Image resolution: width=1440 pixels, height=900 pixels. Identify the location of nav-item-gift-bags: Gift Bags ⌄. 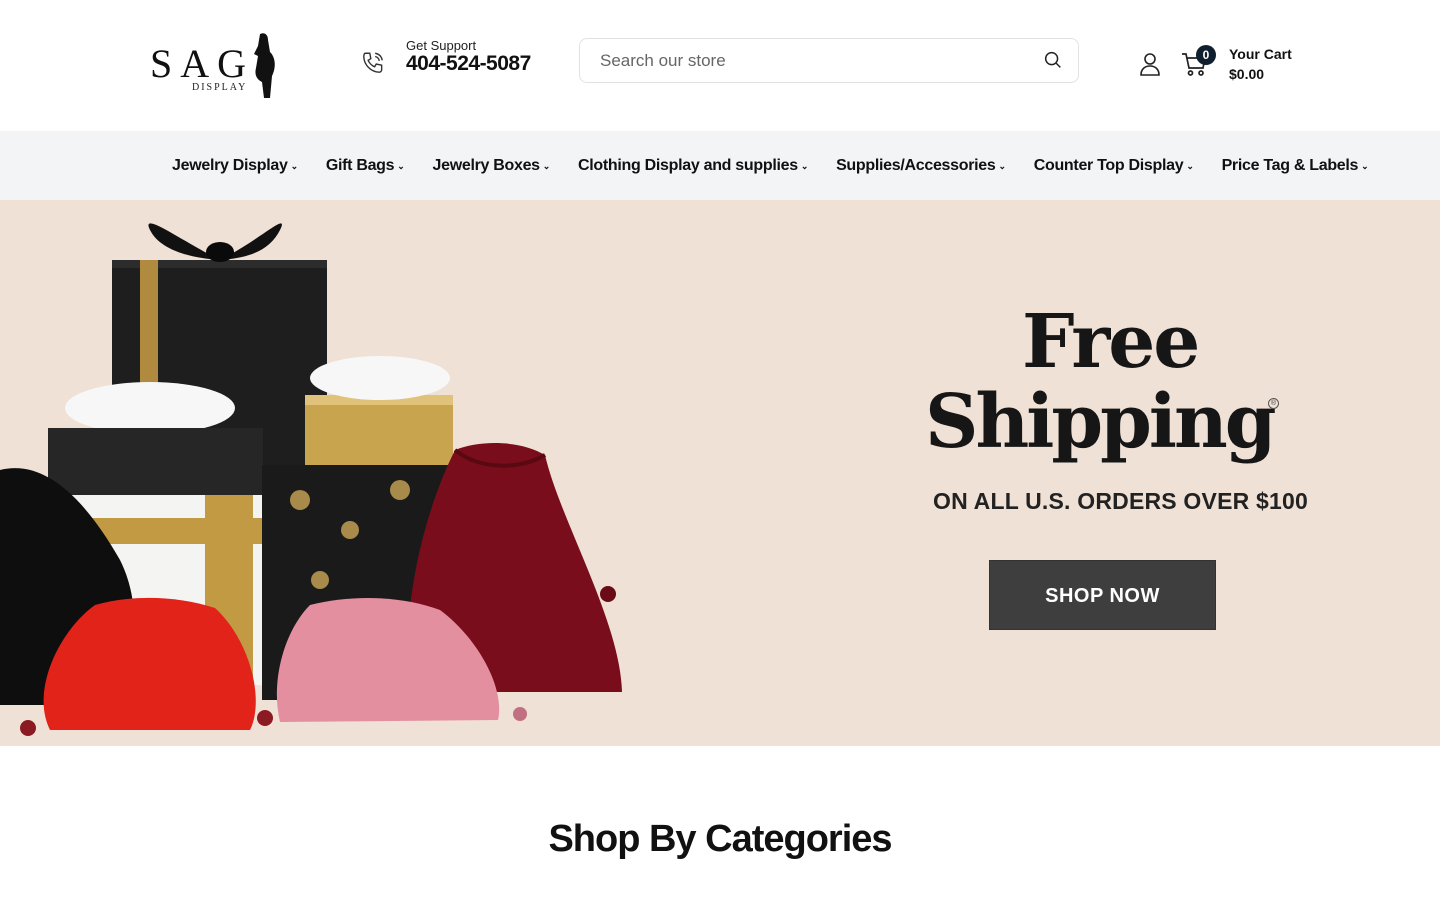
(365, 166).